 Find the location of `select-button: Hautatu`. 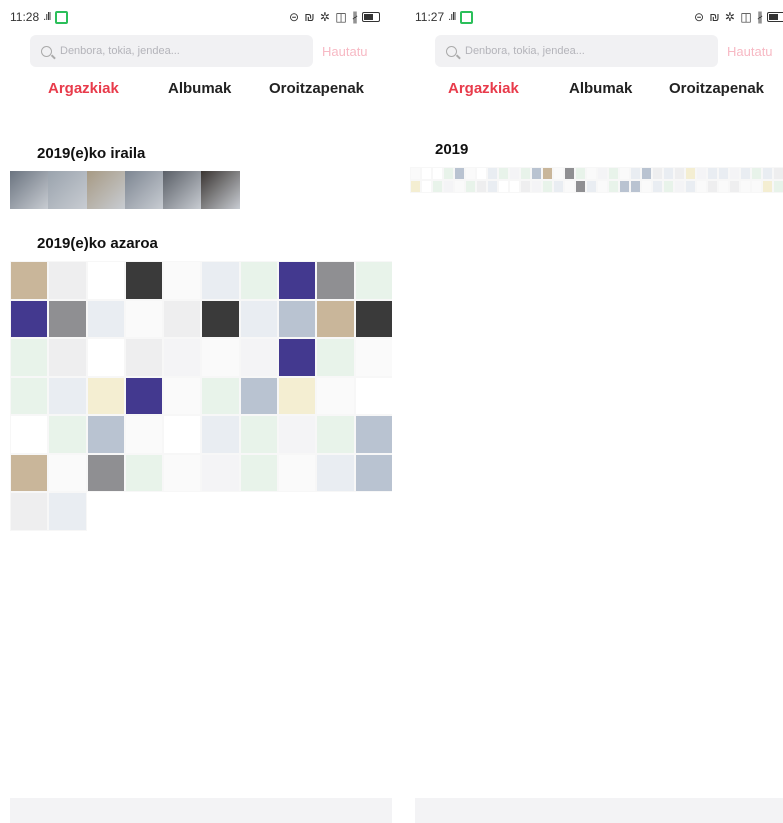

select-button: Hautatu is located at coordinates (750, 51).